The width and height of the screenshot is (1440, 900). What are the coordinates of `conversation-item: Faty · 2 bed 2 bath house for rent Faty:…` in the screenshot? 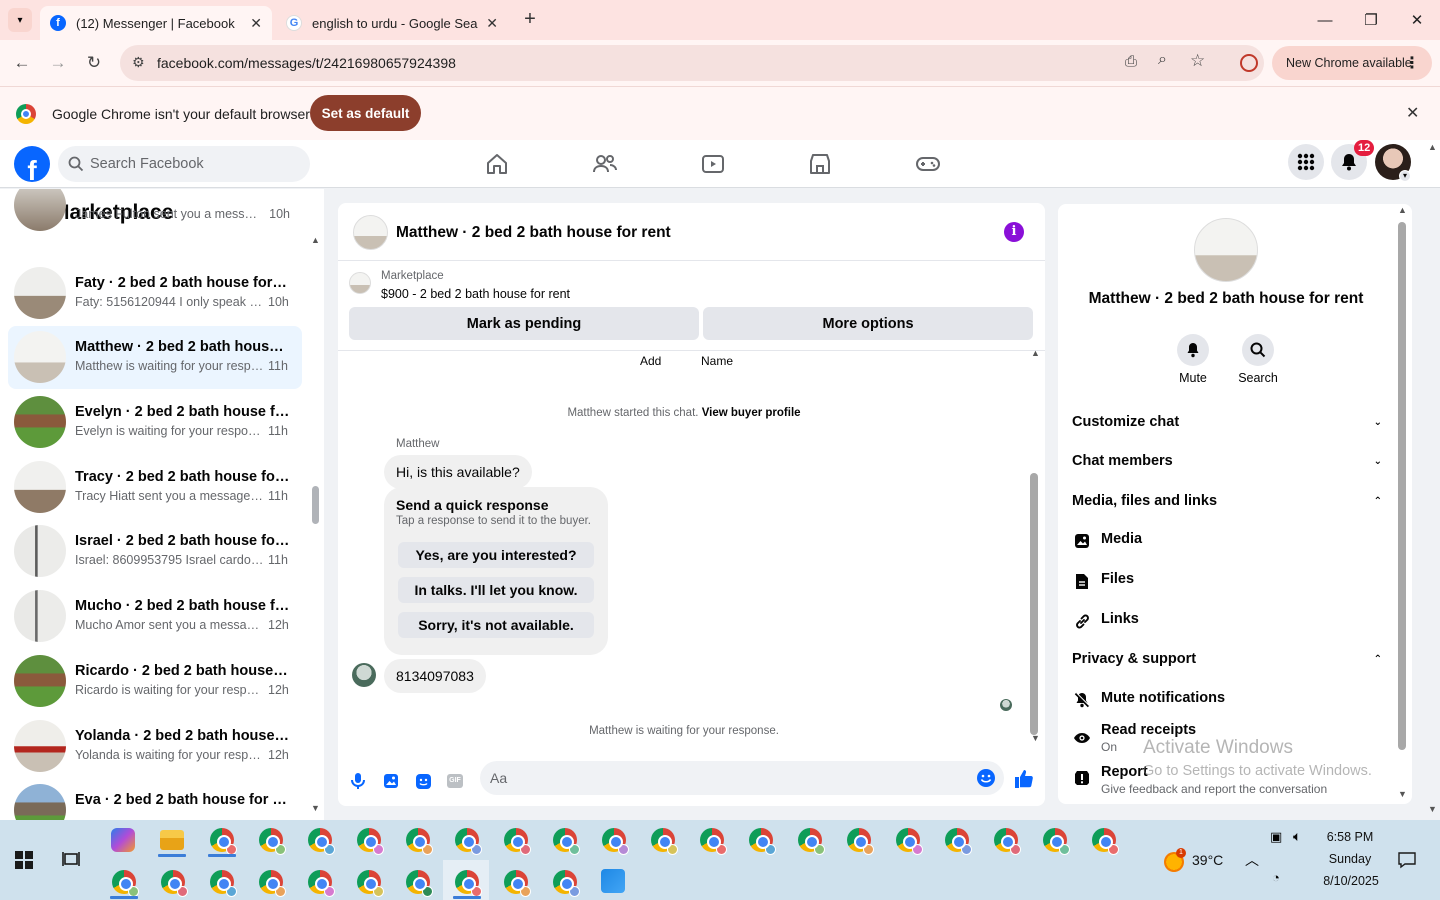 It's located at (155, 293).